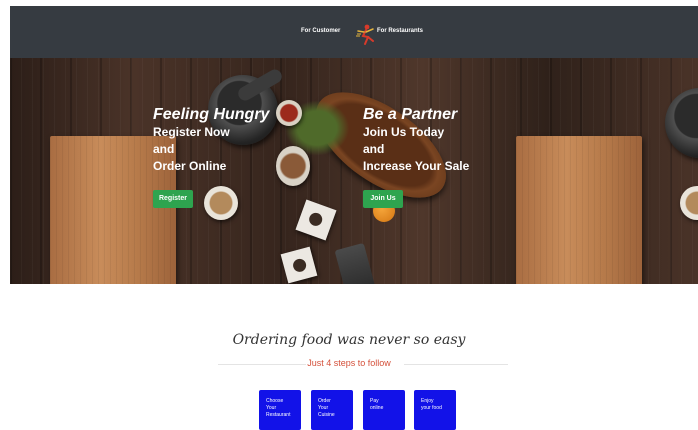 The height and width of the screenshot is (430, 698). What do you see at coordinates (374, 401) in the screenshot?
I see `step-text: Pay` at bounding box center [374, 401].